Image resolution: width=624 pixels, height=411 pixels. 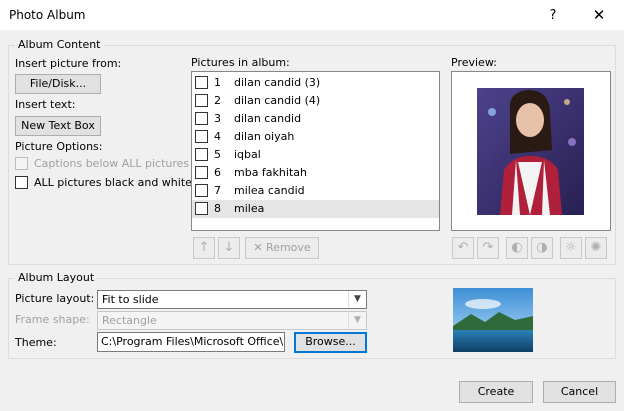 What do you see at coordinates (268, 118) in the screenshot?
I see `item-name: dilan candid` at bounding box center [268, 118].